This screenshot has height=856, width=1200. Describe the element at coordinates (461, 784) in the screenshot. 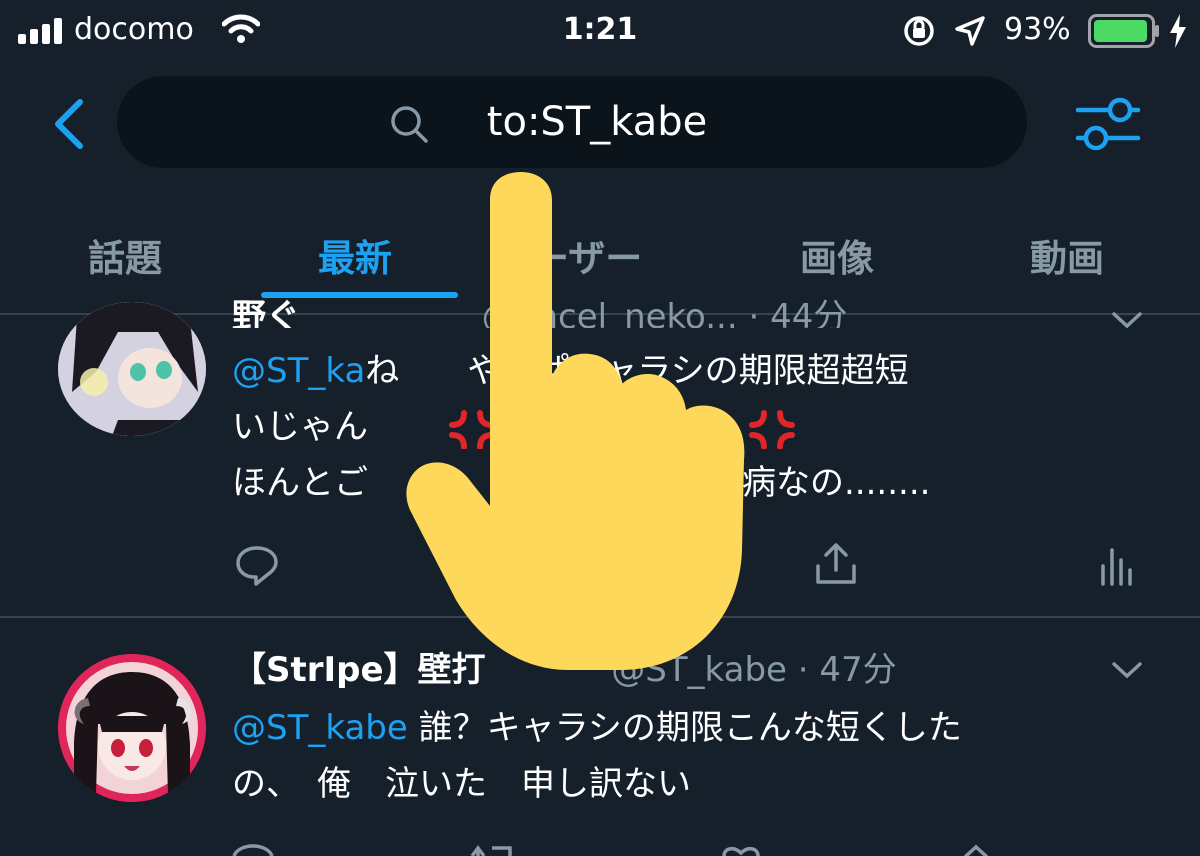

I see `tweet-line-2: の、 俺 泣いた 申し訳ない` at that location.